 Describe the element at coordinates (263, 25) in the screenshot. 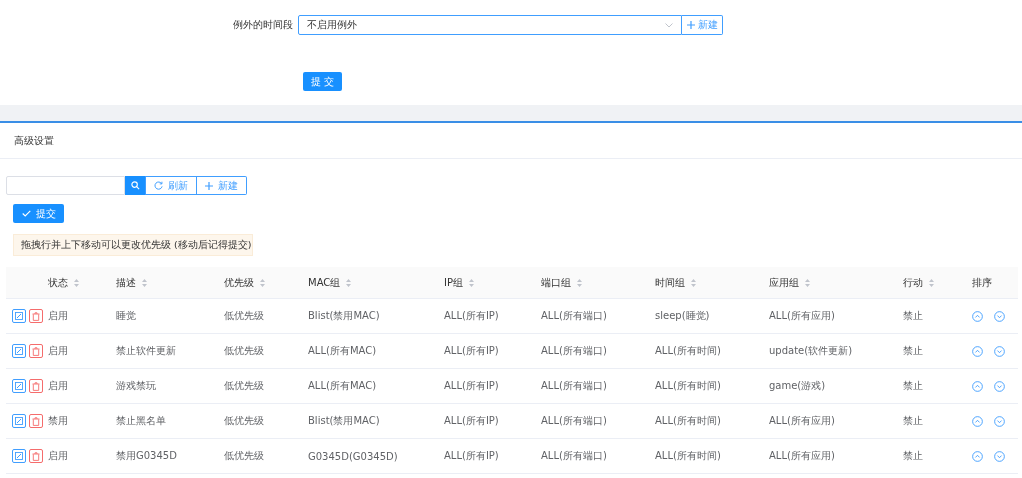

I see `field-label: 例外的时间段` at that location.